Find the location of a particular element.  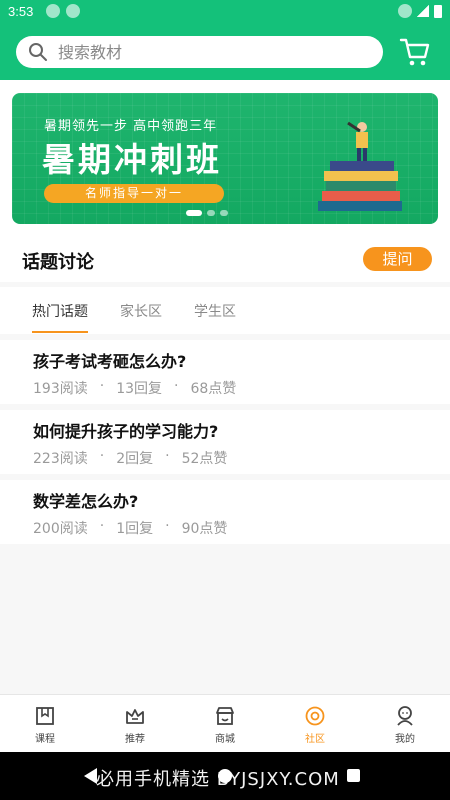

post-likes: 52点赞 is located at coordinates (204, 459).